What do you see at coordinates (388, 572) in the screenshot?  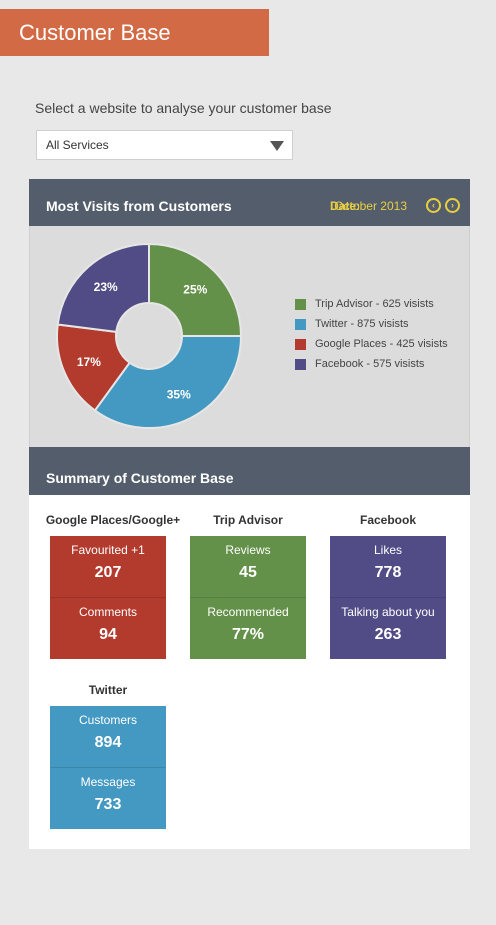 I see `metric-value: 778` at bounding box center [388, 572].